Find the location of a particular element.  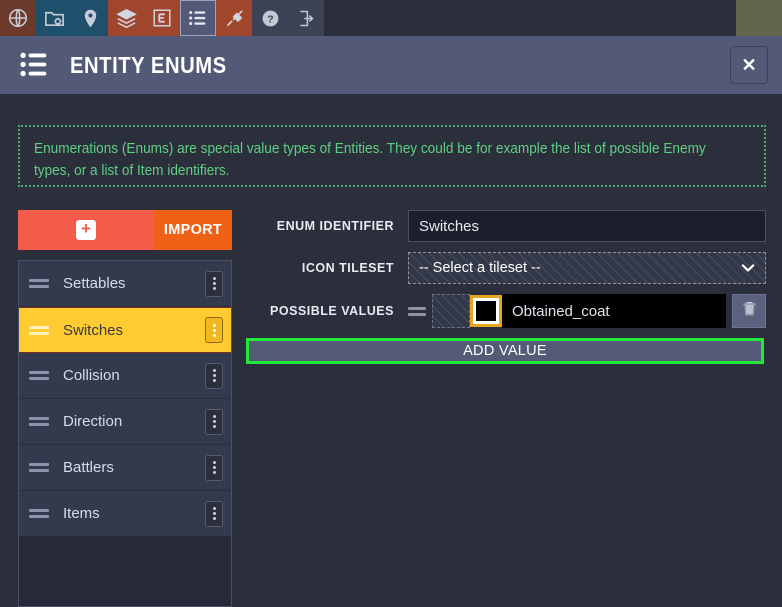

toolbar-button-project-settings is located at coordinates (54, 18).